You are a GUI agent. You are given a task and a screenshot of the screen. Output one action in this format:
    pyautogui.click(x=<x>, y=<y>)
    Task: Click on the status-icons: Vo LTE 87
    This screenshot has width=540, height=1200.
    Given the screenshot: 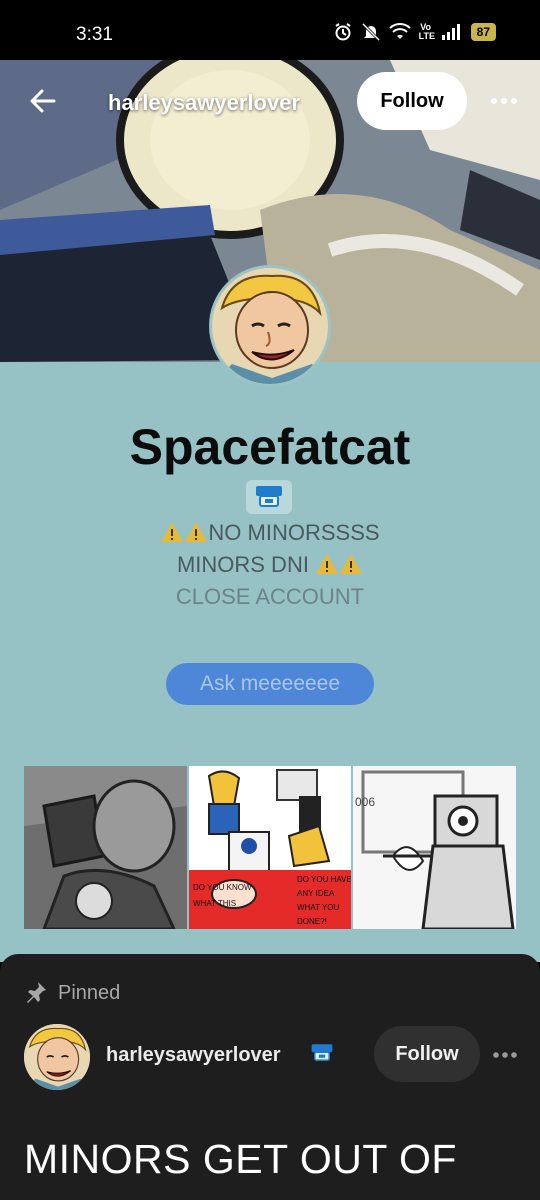 What is the action you would take?
    pyautogui.click(x=414, y=32)
    